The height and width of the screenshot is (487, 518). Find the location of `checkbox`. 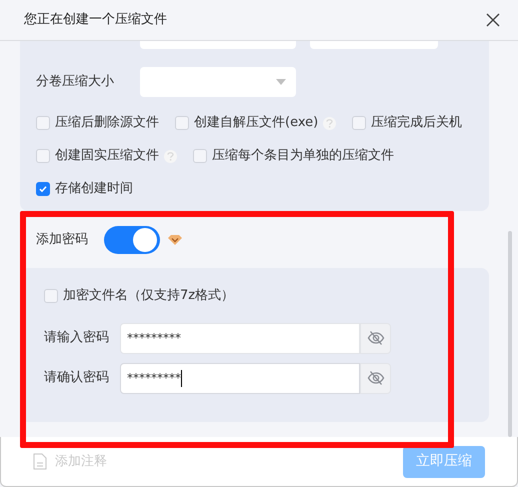

checkbox is located at coordinates (43, 189).